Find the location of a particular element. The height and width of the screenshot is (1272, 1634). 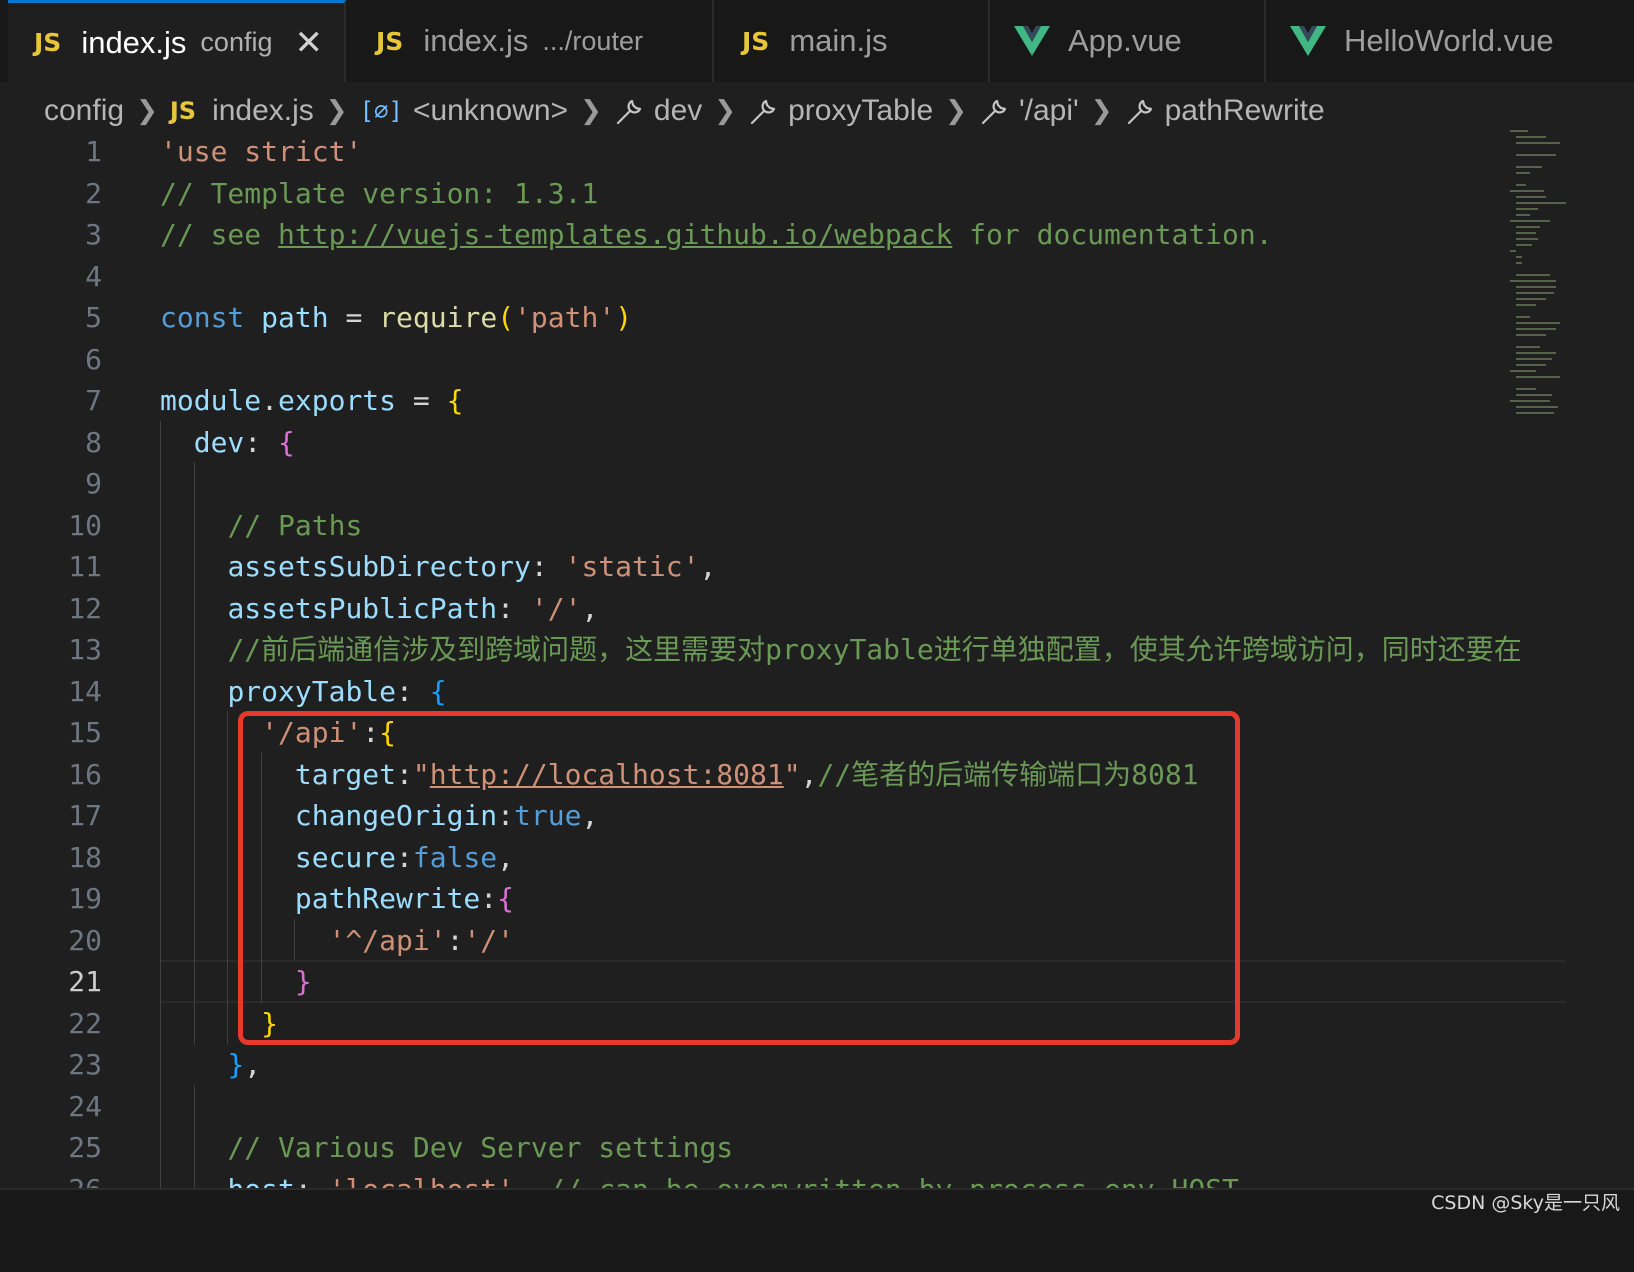

close-icon: ✕ is located at coordinates (308, 43).